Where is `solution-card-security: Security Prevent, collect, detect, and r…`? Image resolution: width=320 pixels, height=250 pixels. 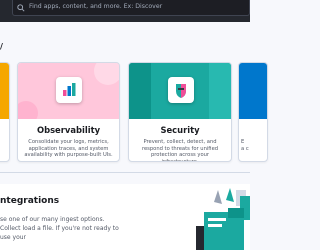
solution-card-security: Security Prevent, collect, detect, and r… is located at coordinates (180, 112).